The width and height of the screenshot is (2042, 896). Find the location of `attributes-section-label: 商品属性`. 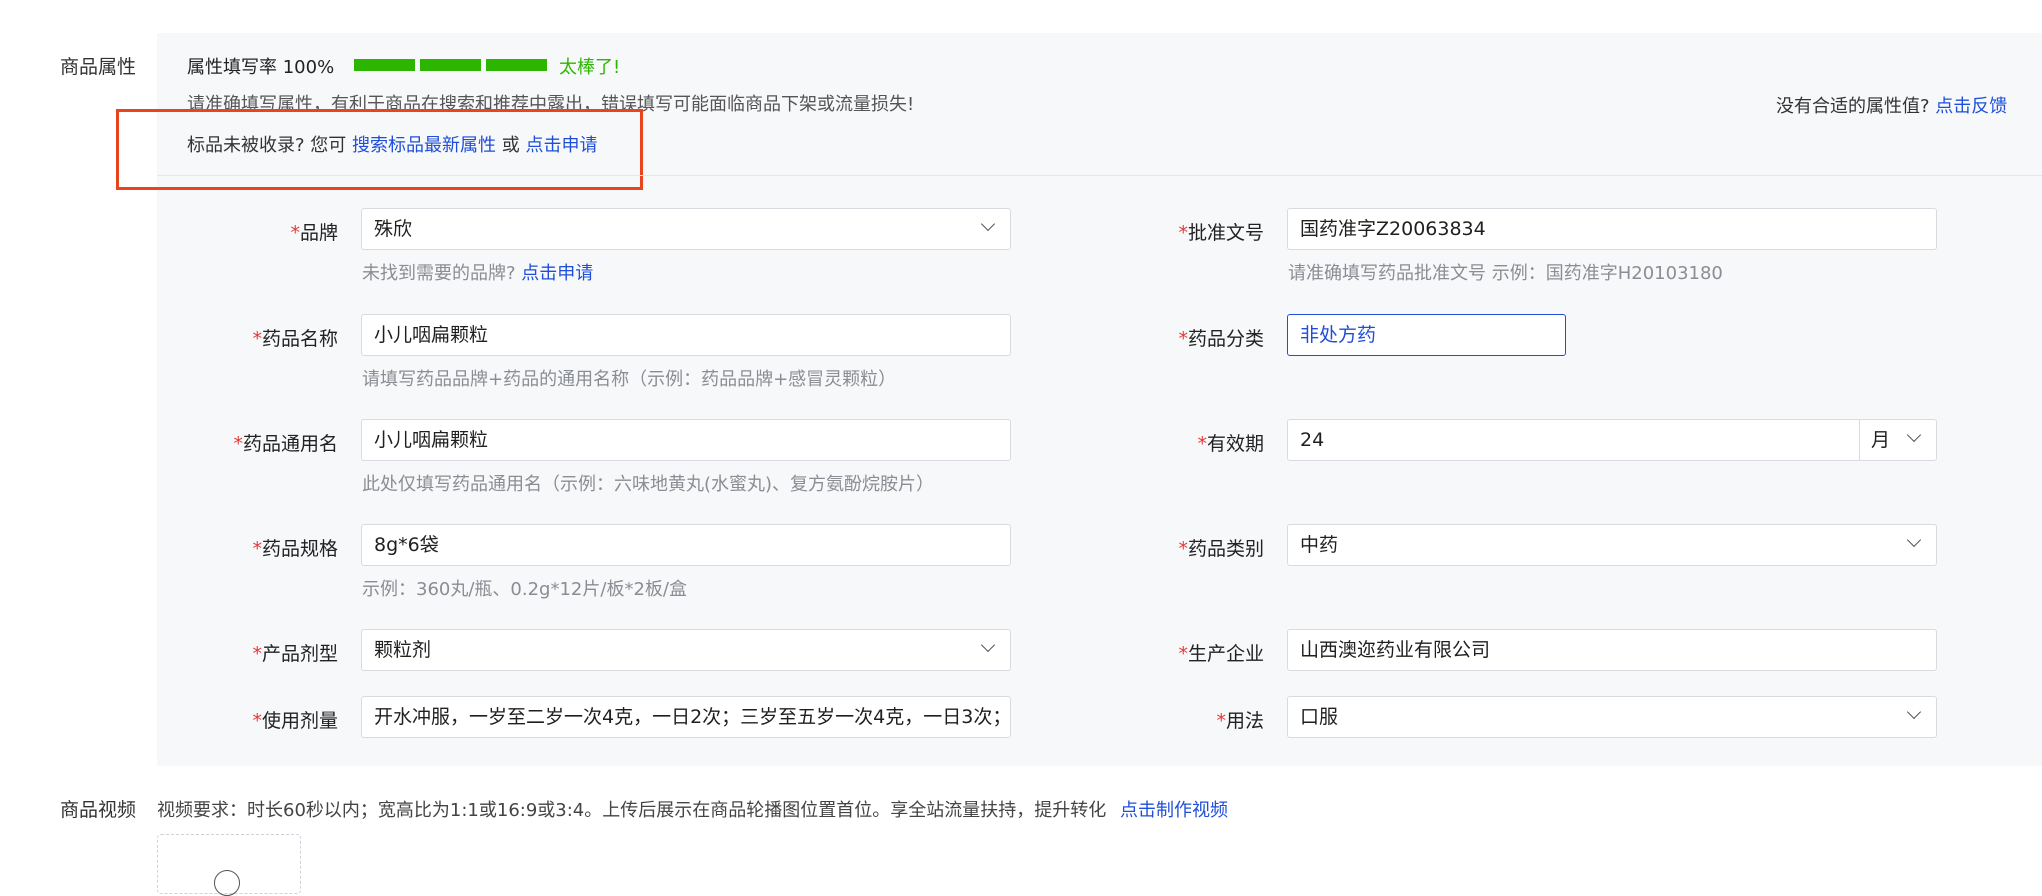

attributes-section-label: 商品属性 is located at coordinates (98, 67).